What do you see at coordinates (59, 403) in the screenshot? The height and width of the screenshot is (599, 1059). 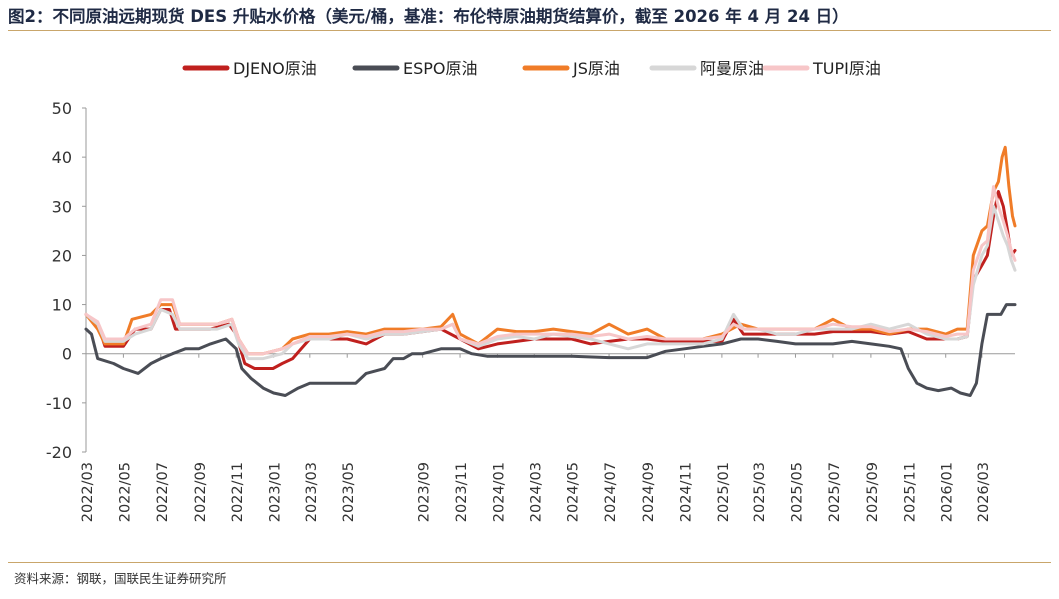 I see `y-tick-label: -10` at bounding box center [59, 403].